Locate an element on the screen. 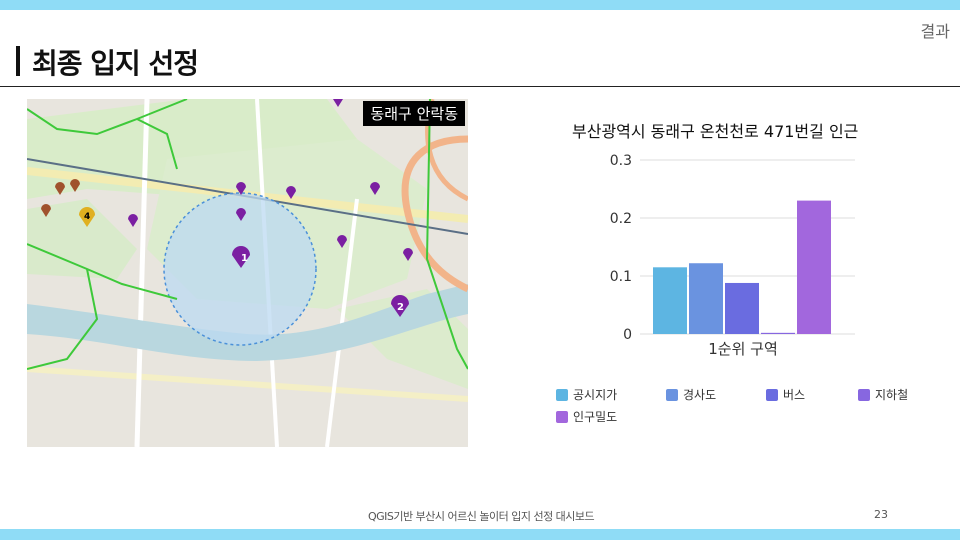 Image resolution: width=960 pixels, height=540 pixels. y-tick-label: 0.2 is located at coordinates (621, 219).